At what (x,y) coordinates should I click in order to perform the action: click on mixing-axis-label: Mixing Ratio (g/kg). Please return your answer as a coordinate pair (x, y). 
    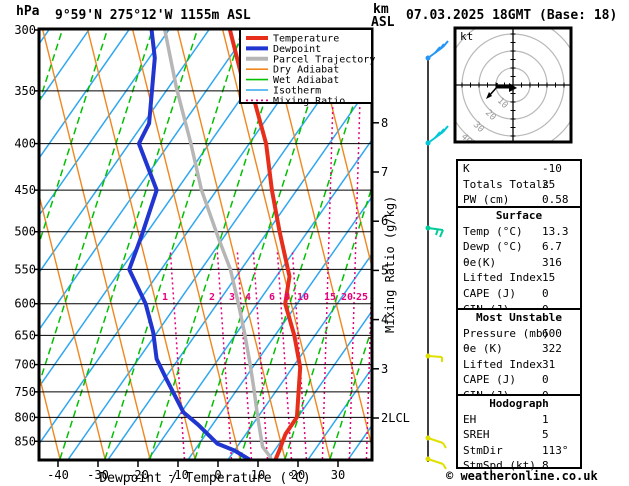
    Looking at the image, I should click on (390, 264).